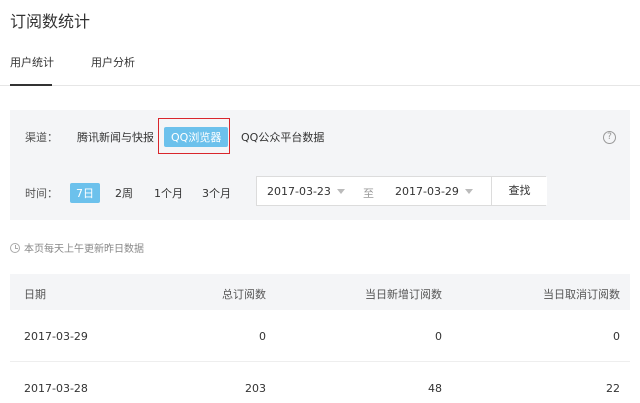 The height and width of the screenshot is (403, 640). What do you see at coordinates (435, 388) in the screenshot?
I see `row-new: 48` at bounding box center [435, 388].